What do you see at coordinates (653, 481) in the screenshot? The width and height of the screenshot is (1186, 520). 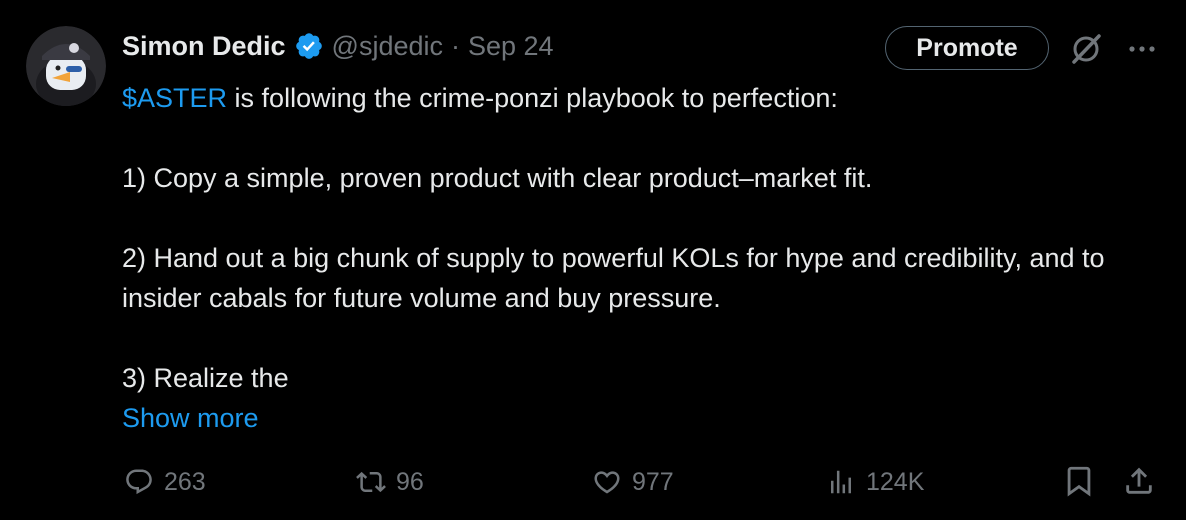 I see `like-count: 977` at bounding box center [653, 481].